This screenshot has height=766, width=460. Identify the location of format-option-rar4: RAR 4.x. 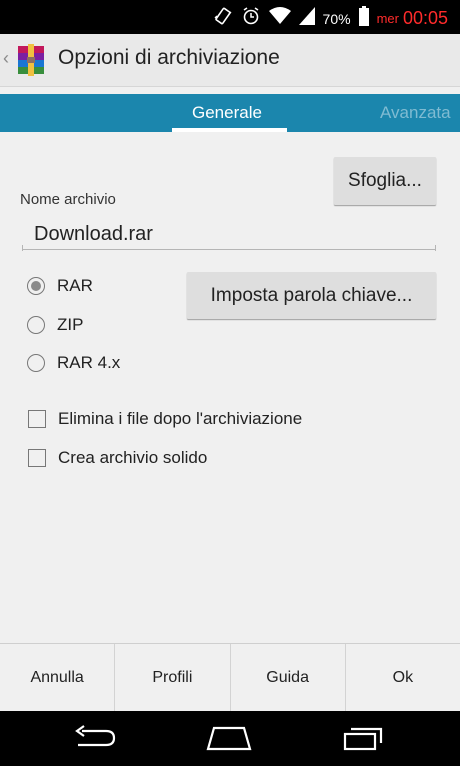
(73, 363).